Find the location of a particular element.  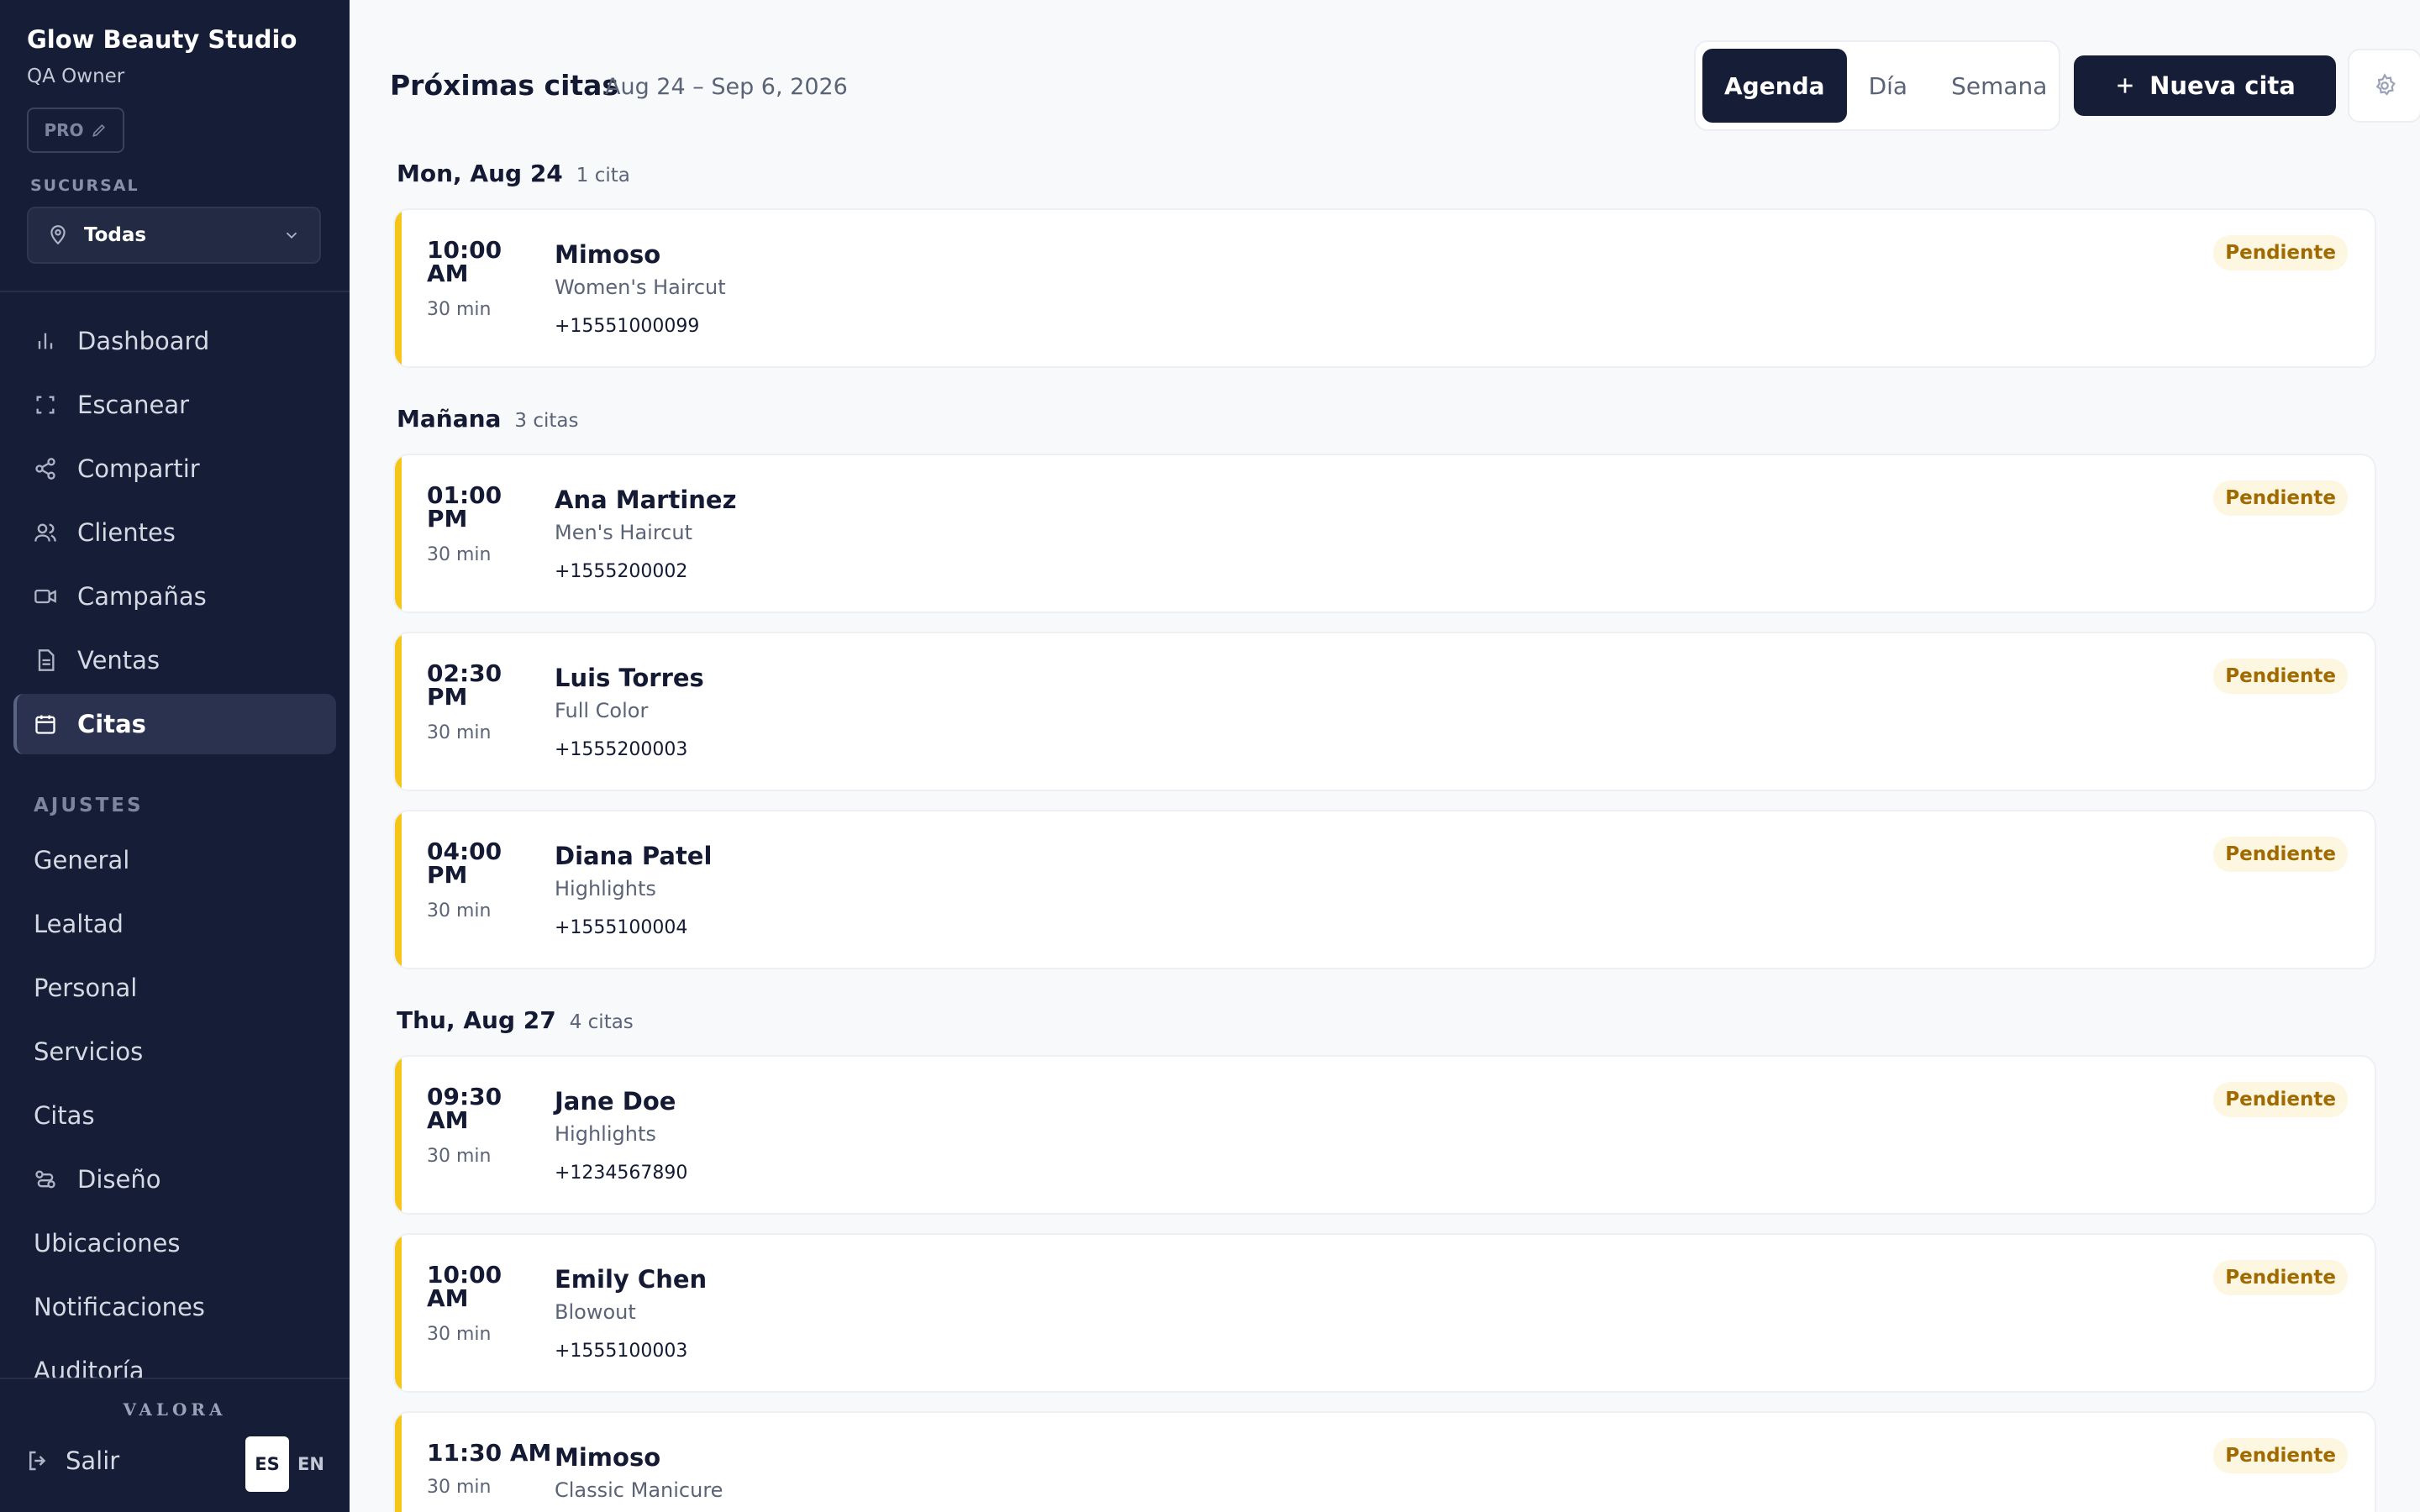

pencil-icon is located at coordinates (98, 130).